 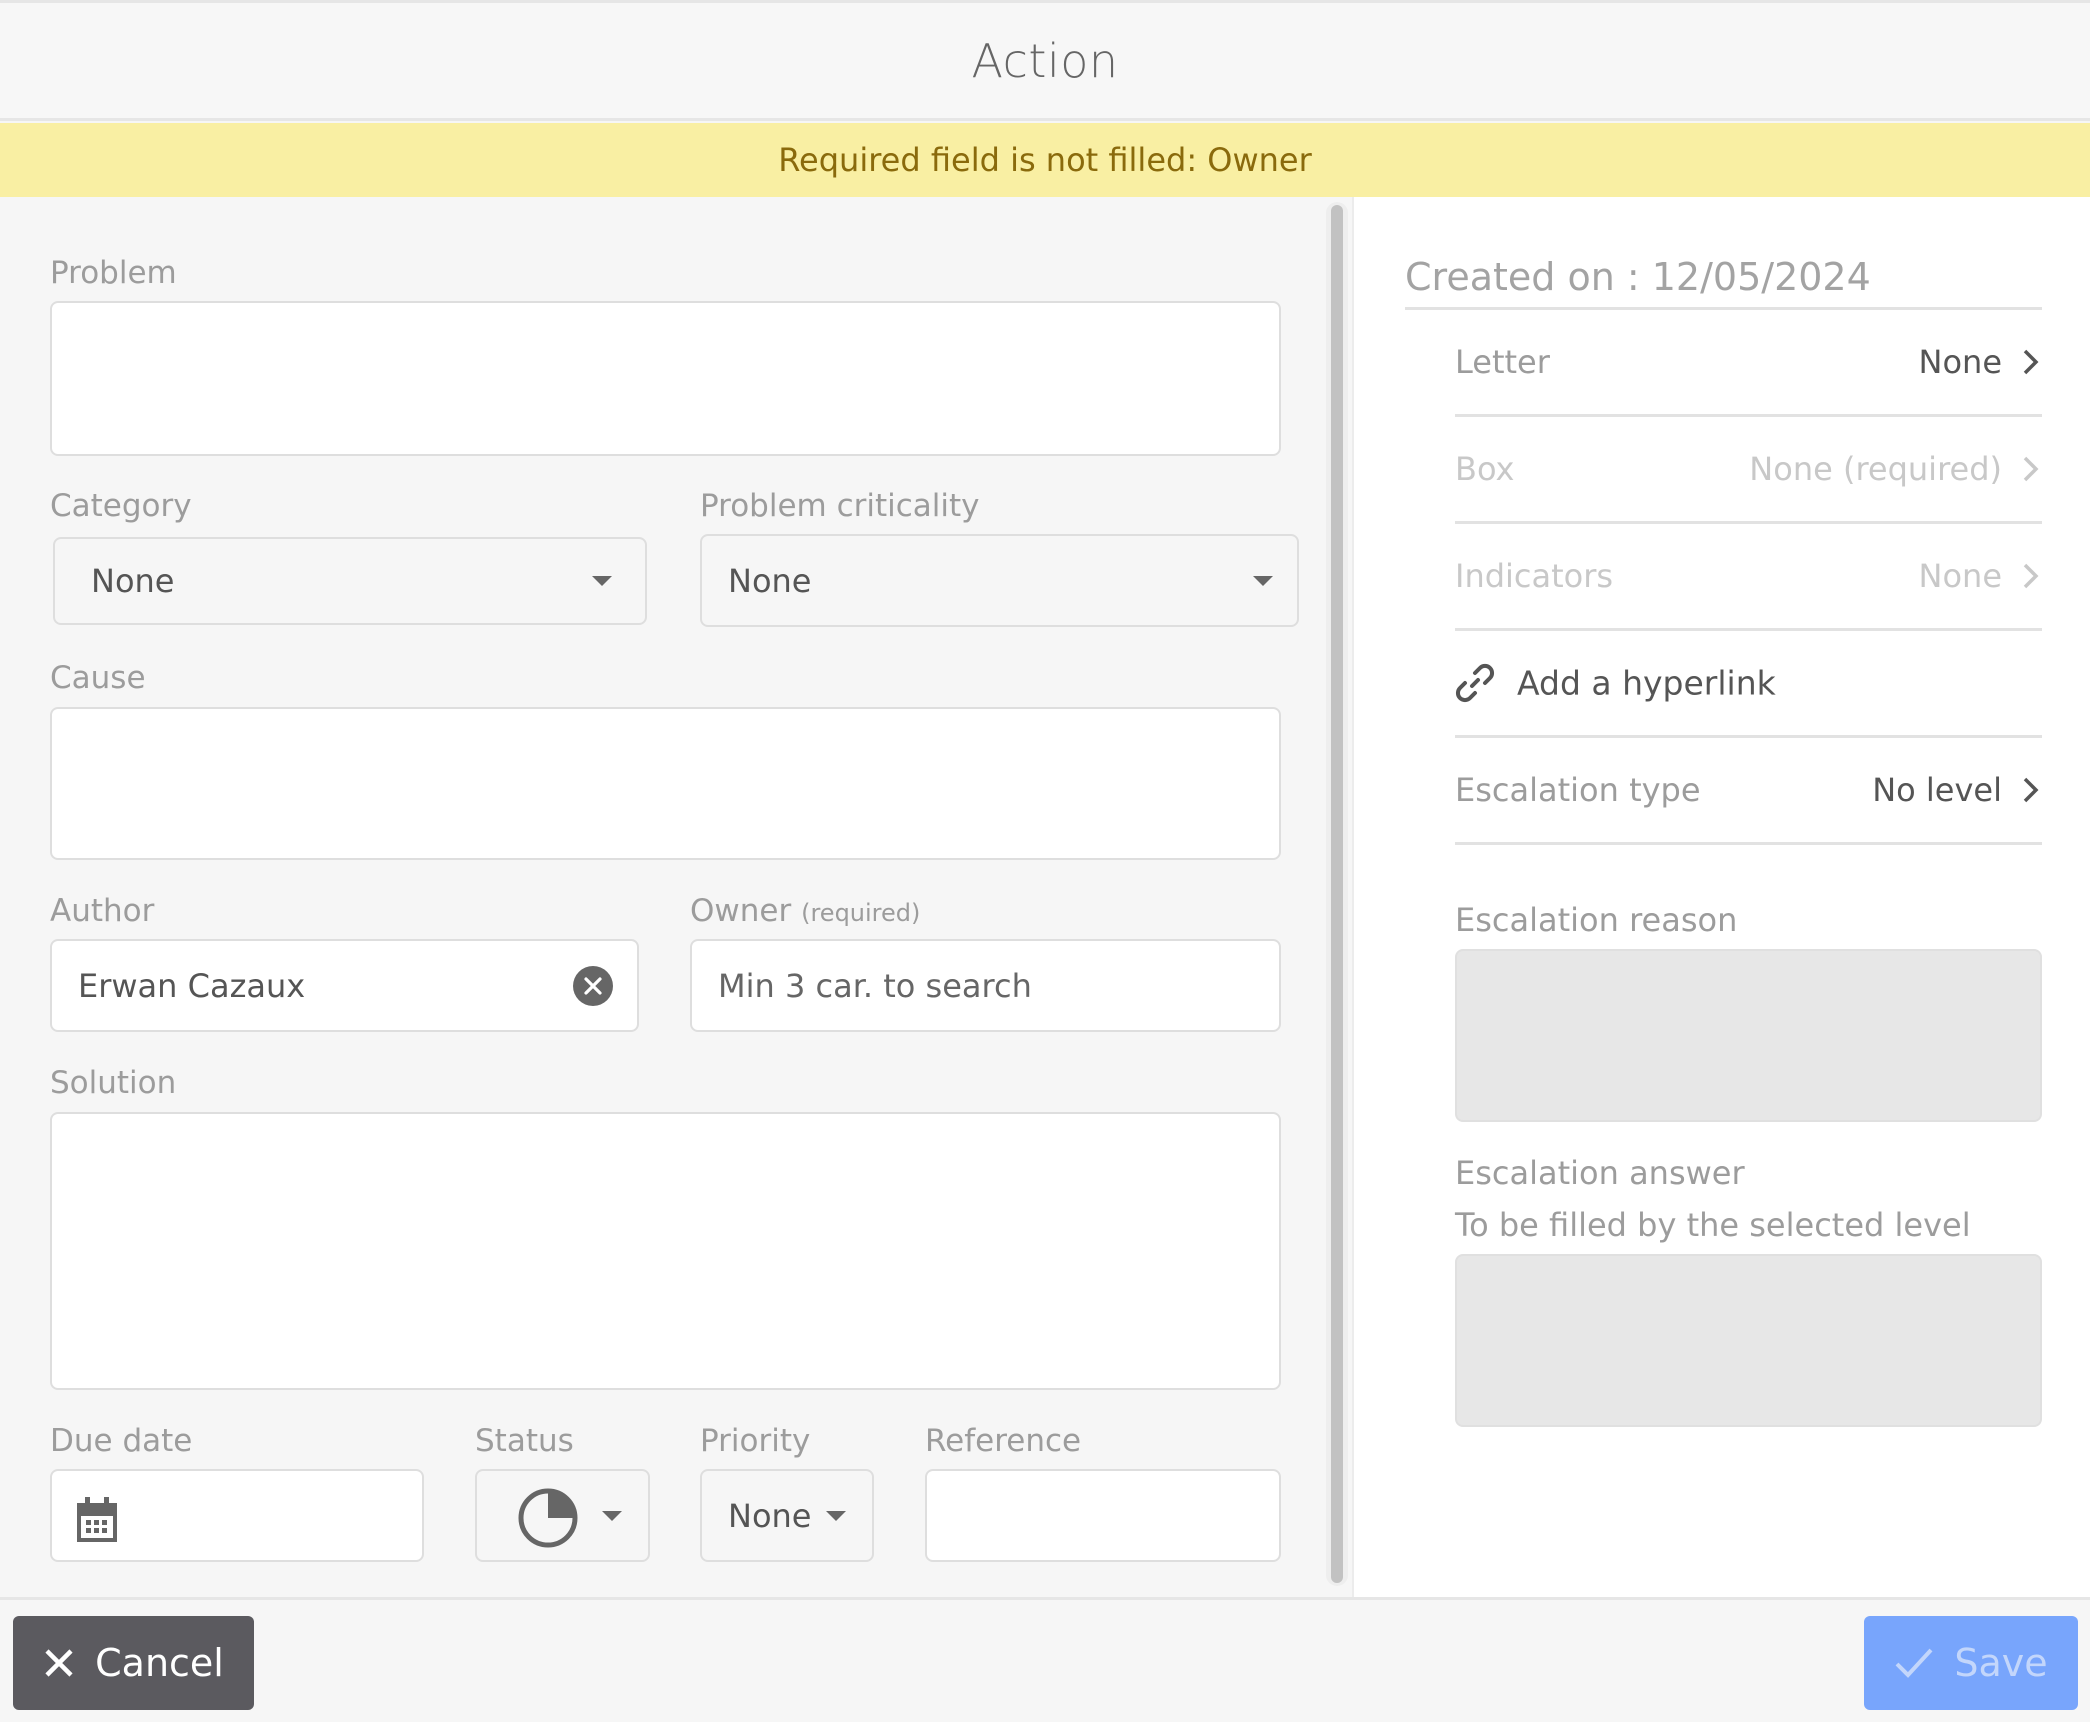 I want to click on validation-message: Required field is not filled: Owner, so click(x=1045, y=160).